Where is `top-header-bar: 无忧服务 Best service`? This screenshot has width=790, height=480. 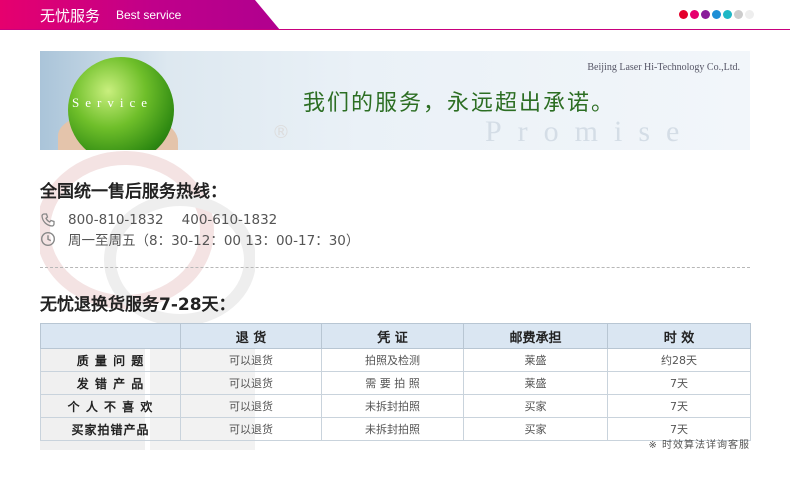 top-header-bar: 无忧服务 Best service is located at coordinates (395, 15).